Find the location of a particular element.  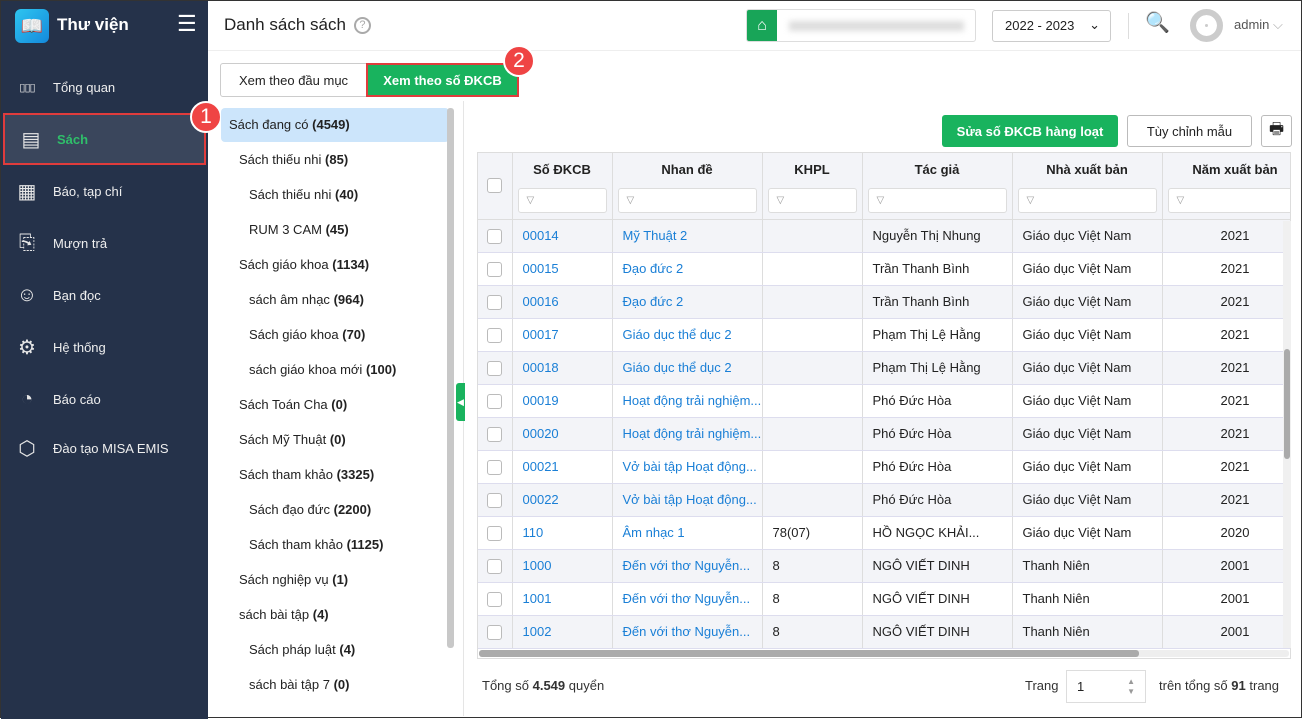

sidebar-item-7: ⬡ Đào tạo MISA EMIS is located at coordinates (104, 448).